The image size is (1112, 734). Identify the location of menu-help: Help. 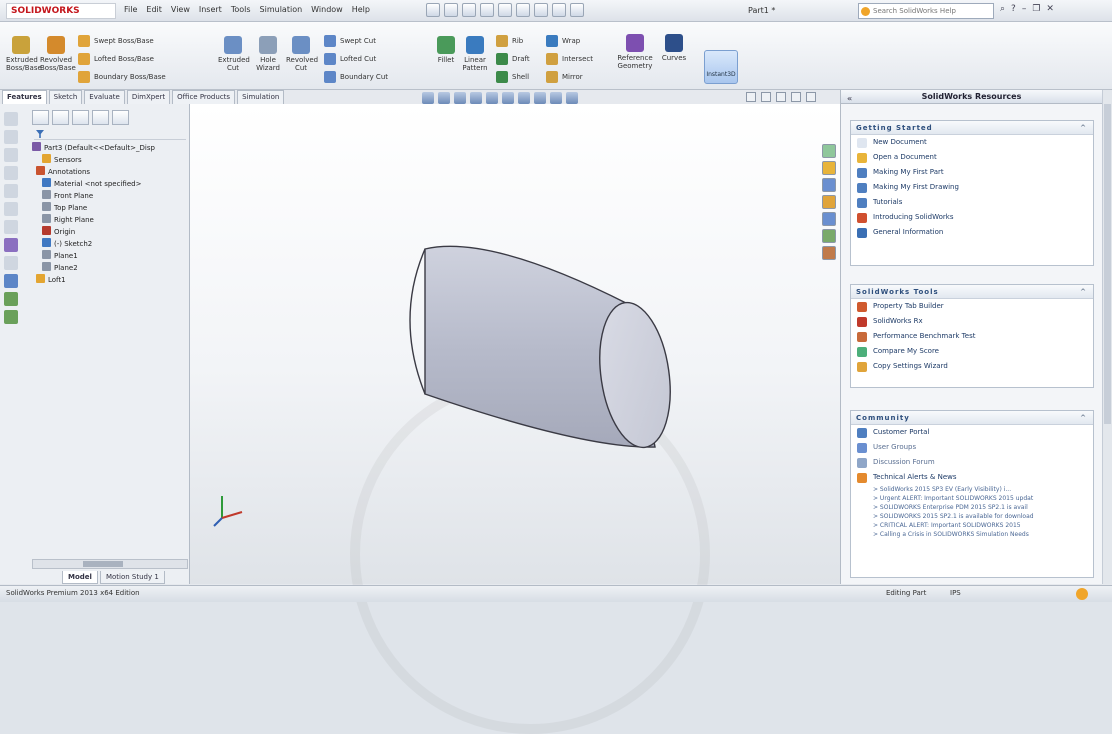
(361, 9).